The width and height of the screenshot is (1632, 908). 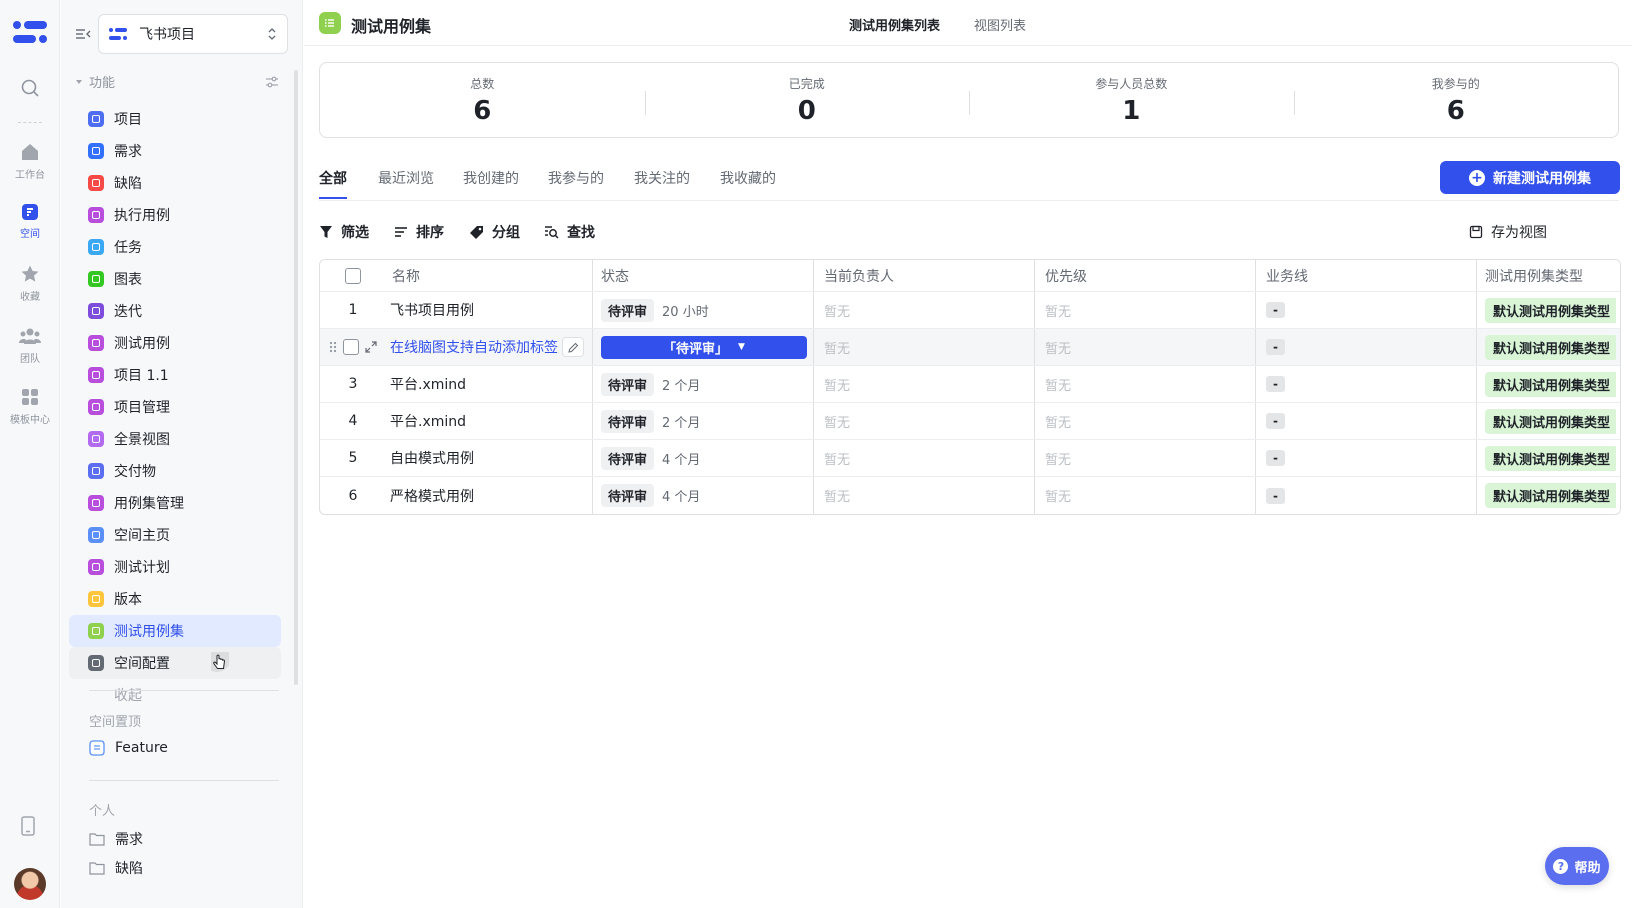 I want to click on column-header-status: 状态, so click(x=702, y=275).